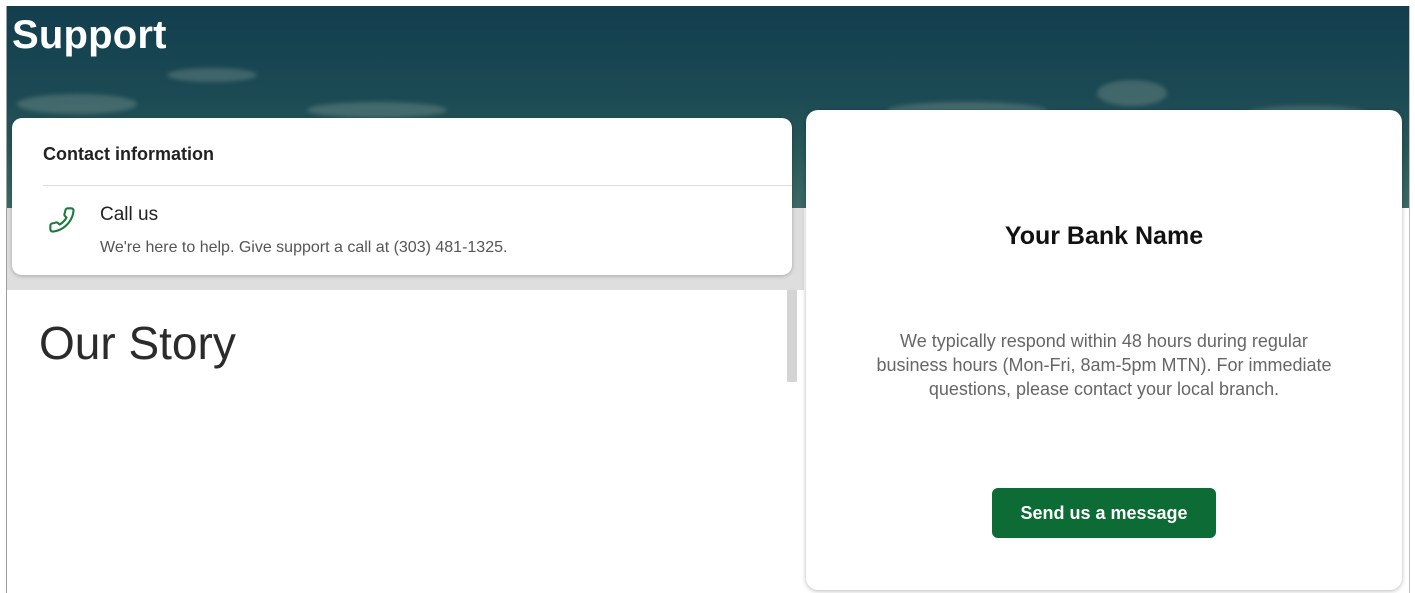  I want to click on bank-name: Your Bank Name, so click(1104, 236).